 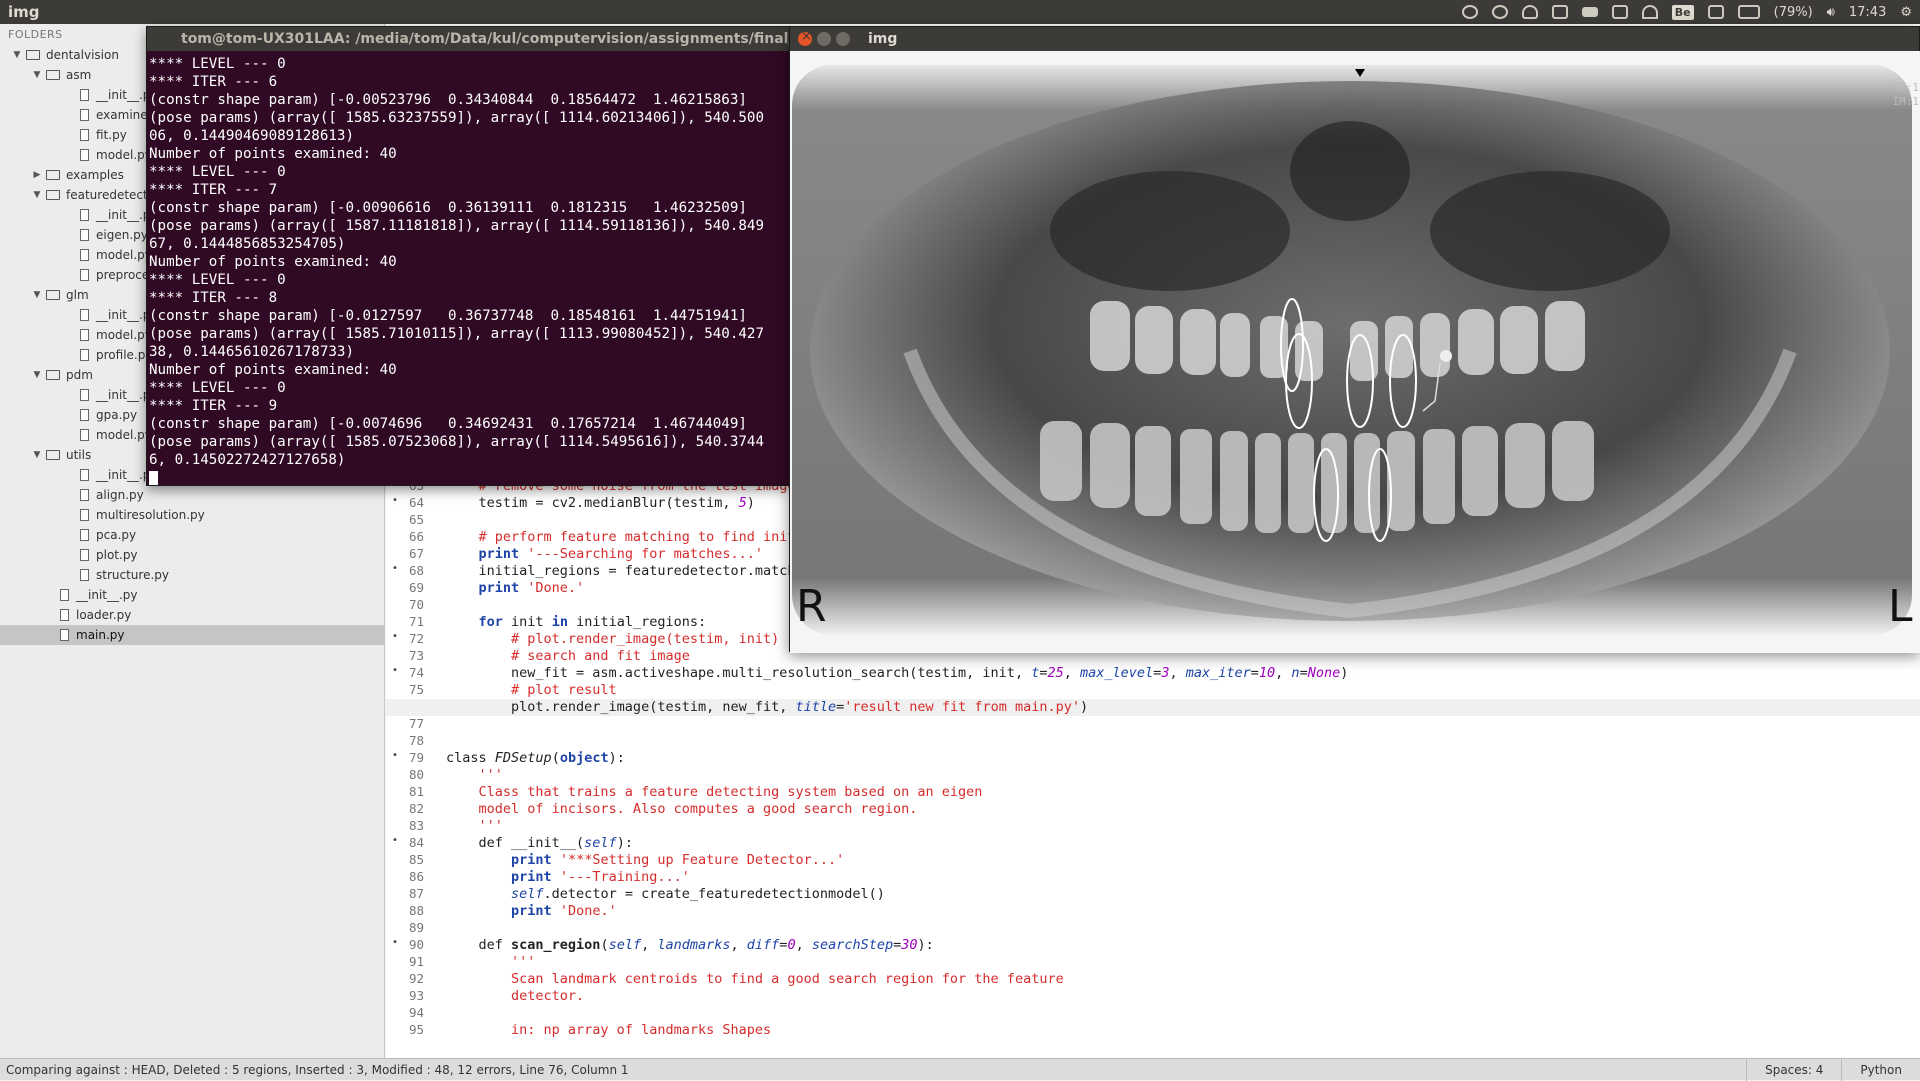 What do you see at coordinates (1793, 12) in the screenshot?
I see `battery-percent: (79%)` at bounding box center [1793, 12].